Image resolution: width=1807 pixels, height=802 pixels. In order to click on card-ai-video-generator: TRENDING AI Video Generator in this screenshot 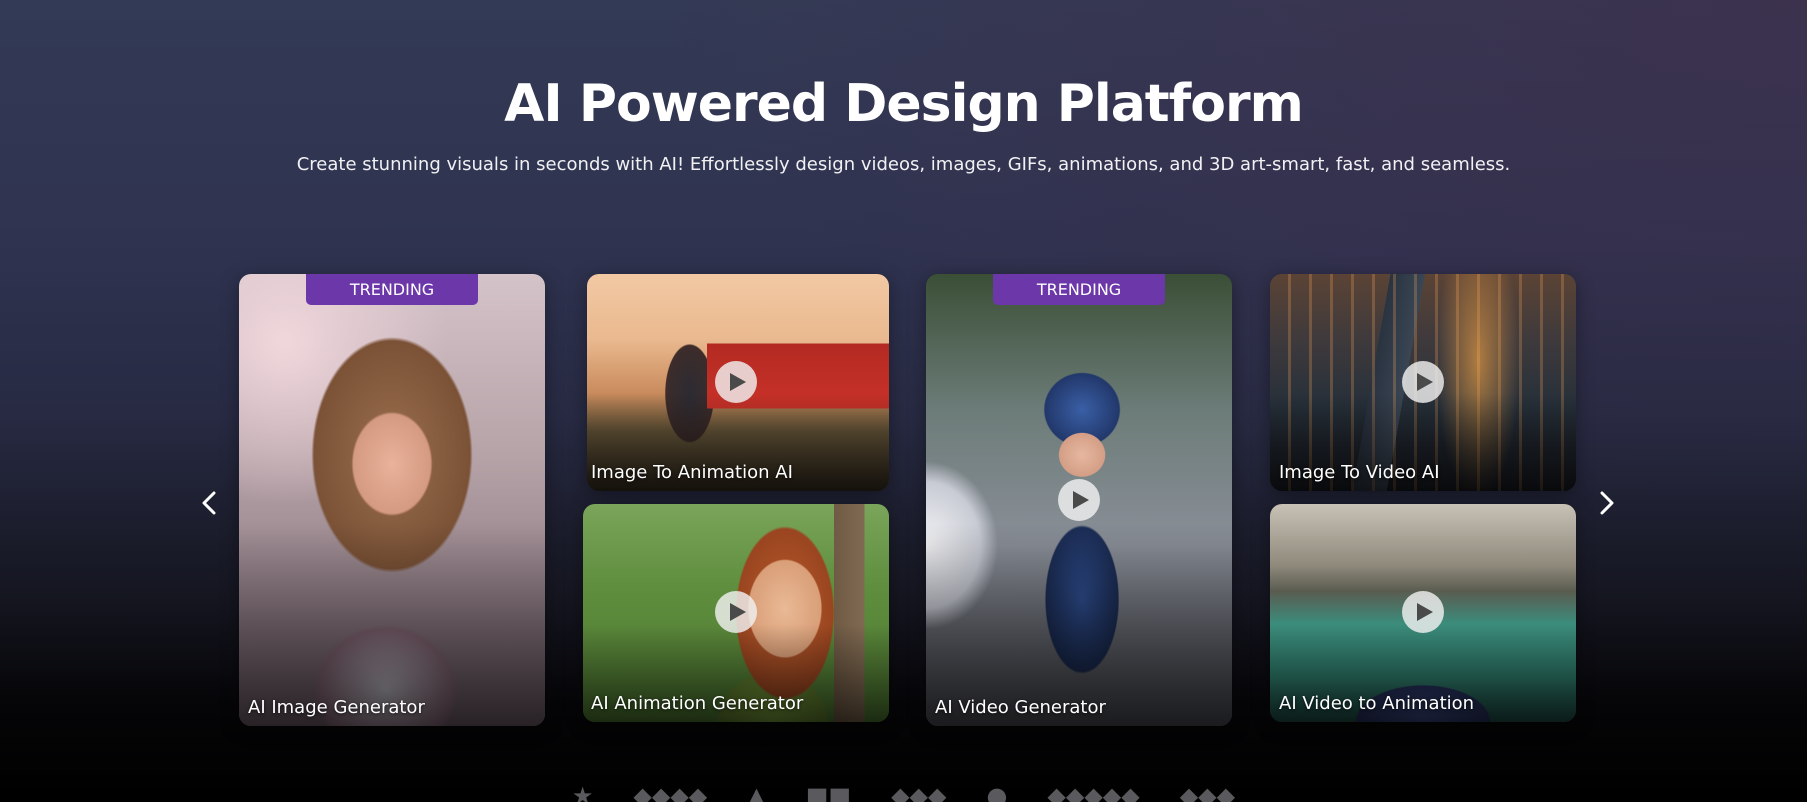, I will do `click(1079, 500)`.